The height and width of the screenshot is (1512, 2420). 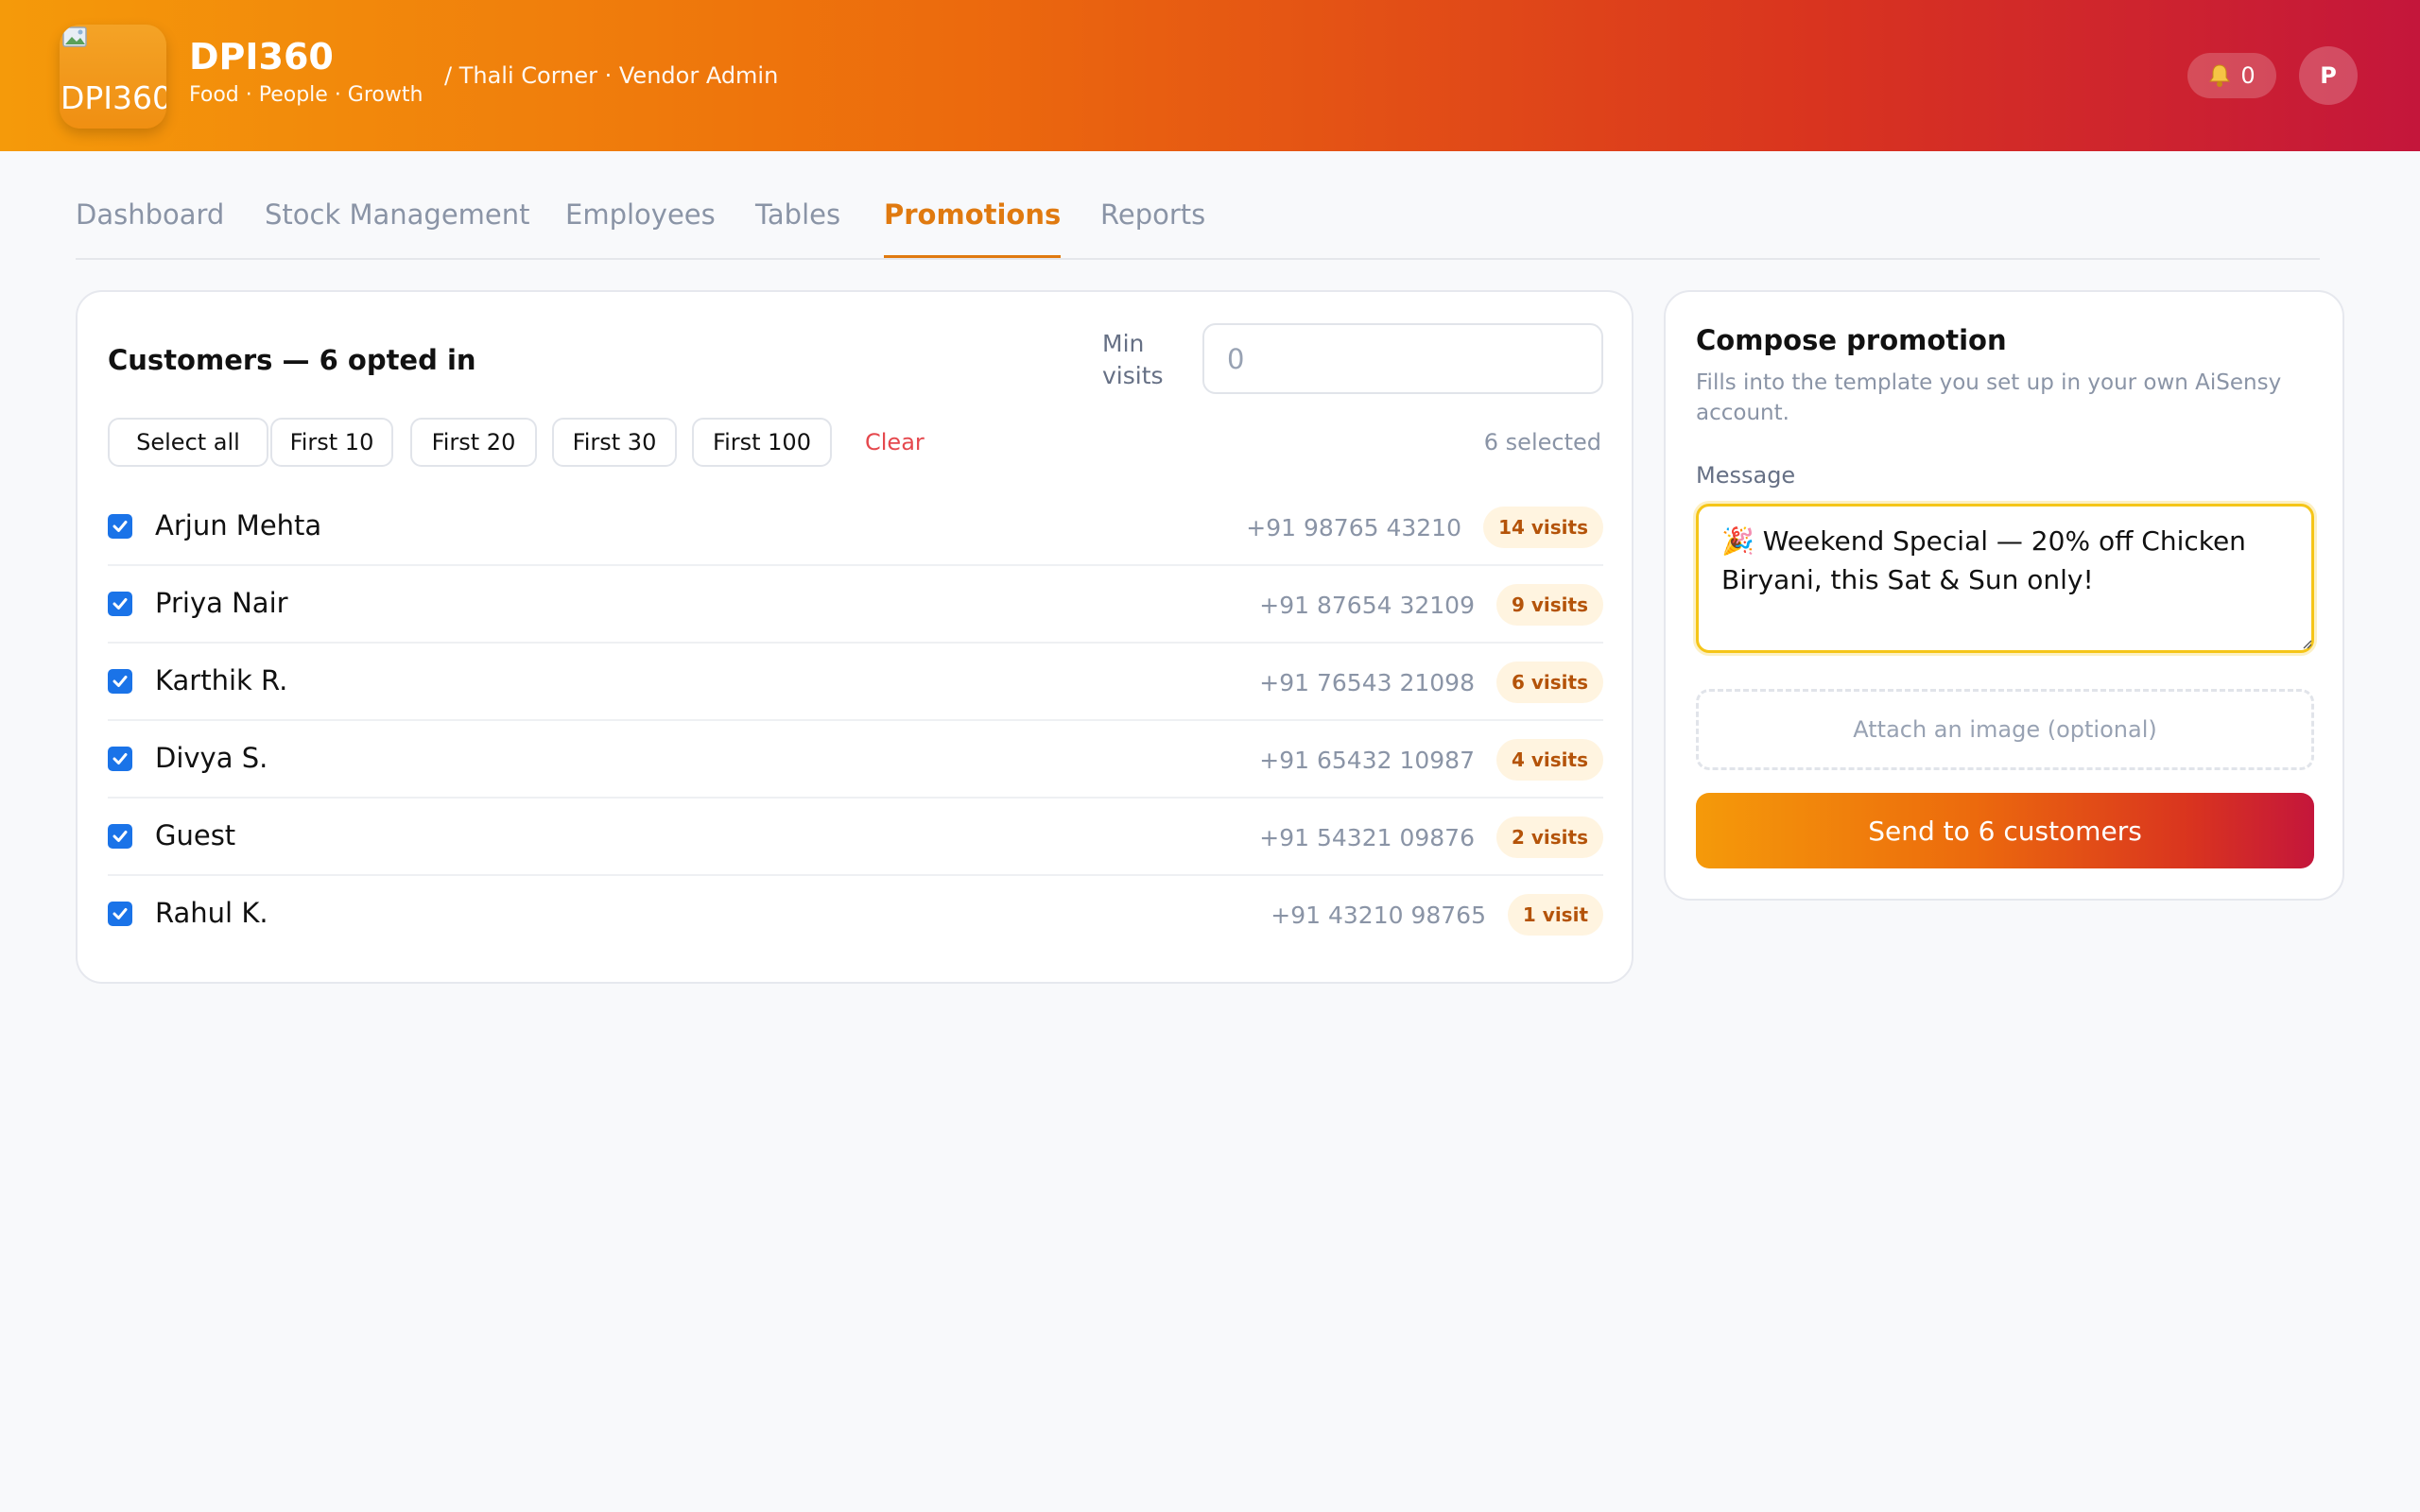 What do you see at coordinates (1367, 760) in the screenshot?
I see `customer-phone: +91 65432 10987` at bounding box center [1367, 760].